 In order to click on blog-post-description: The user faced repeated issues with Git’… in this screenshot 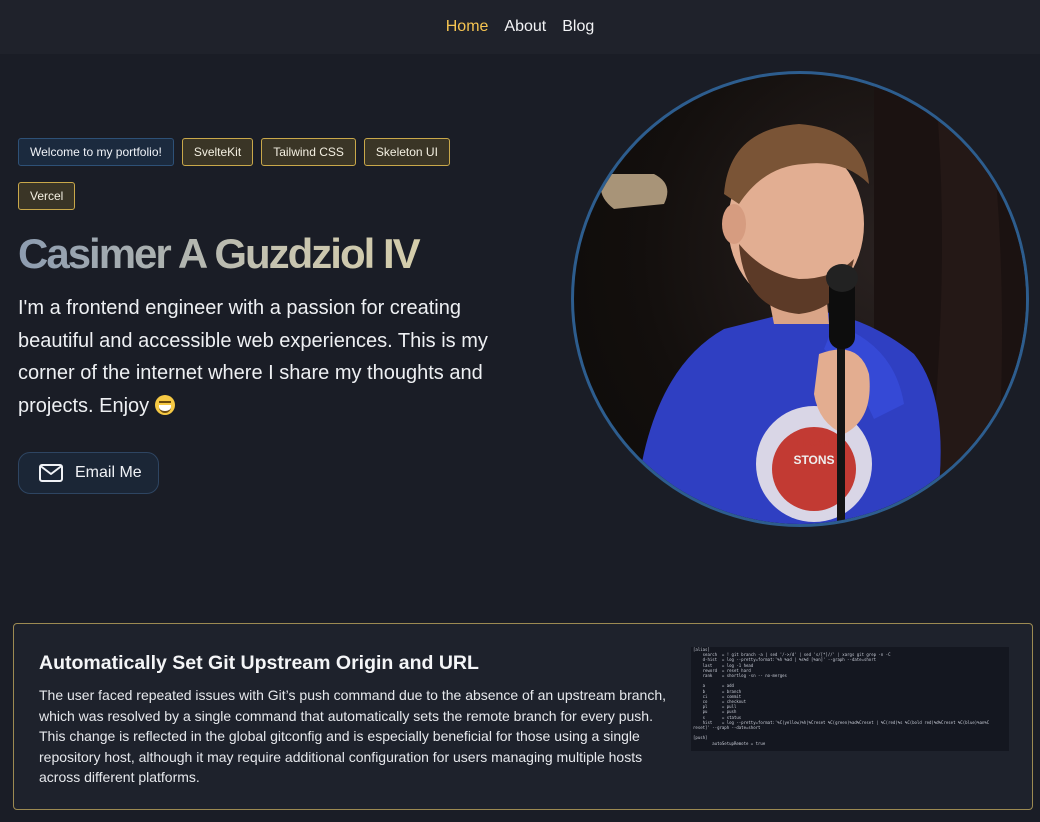, I will do `click(352, 736)`.